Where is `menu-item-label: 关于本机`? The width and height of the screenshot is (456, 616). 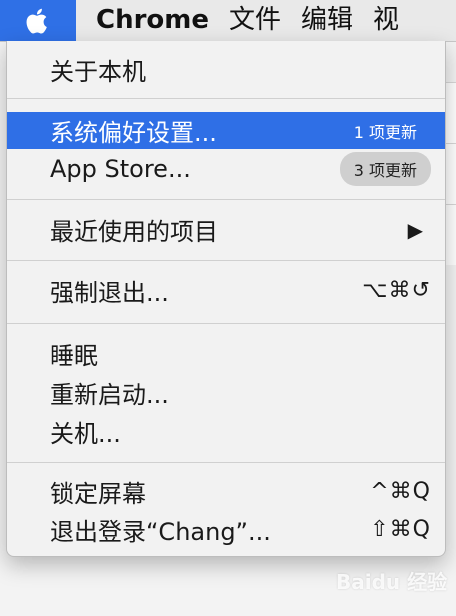 menu-item-label: 关于本机 is located at coordinates (98, 72).